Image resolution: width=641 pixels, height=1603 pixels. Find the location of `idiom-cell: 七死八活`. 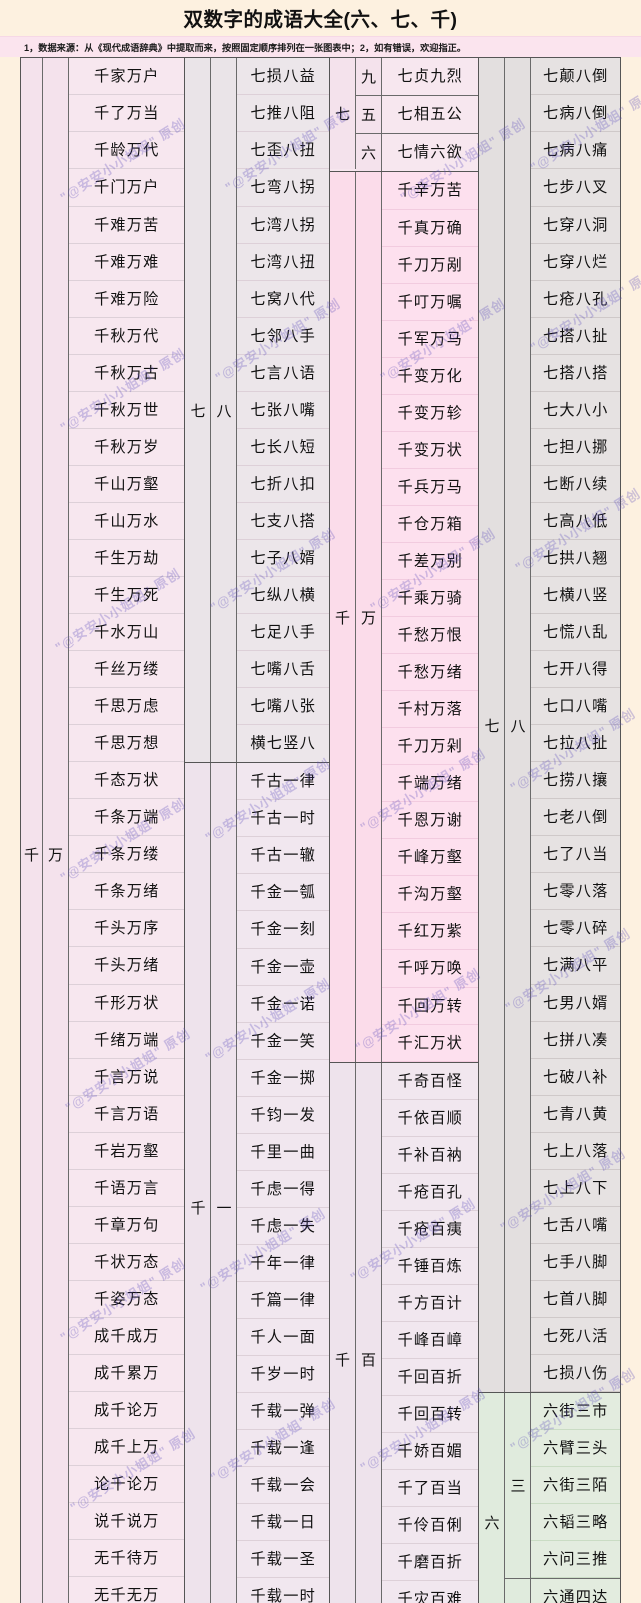

idiom-cell: 七死八活 is located at coordinates (575, 1336).